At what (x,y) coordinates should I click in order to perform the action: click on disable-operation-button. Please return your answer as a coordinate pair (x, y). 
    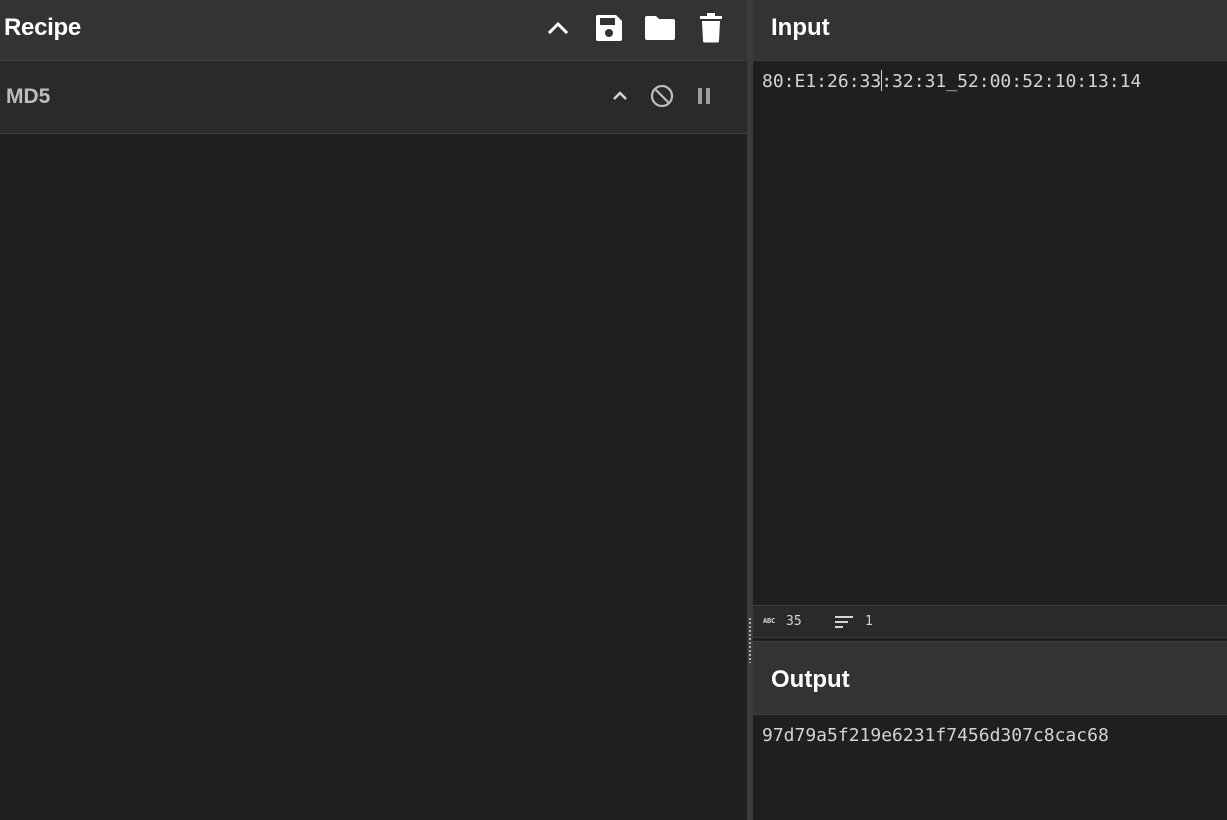
    Looking at the image, I should click on (662, 96).